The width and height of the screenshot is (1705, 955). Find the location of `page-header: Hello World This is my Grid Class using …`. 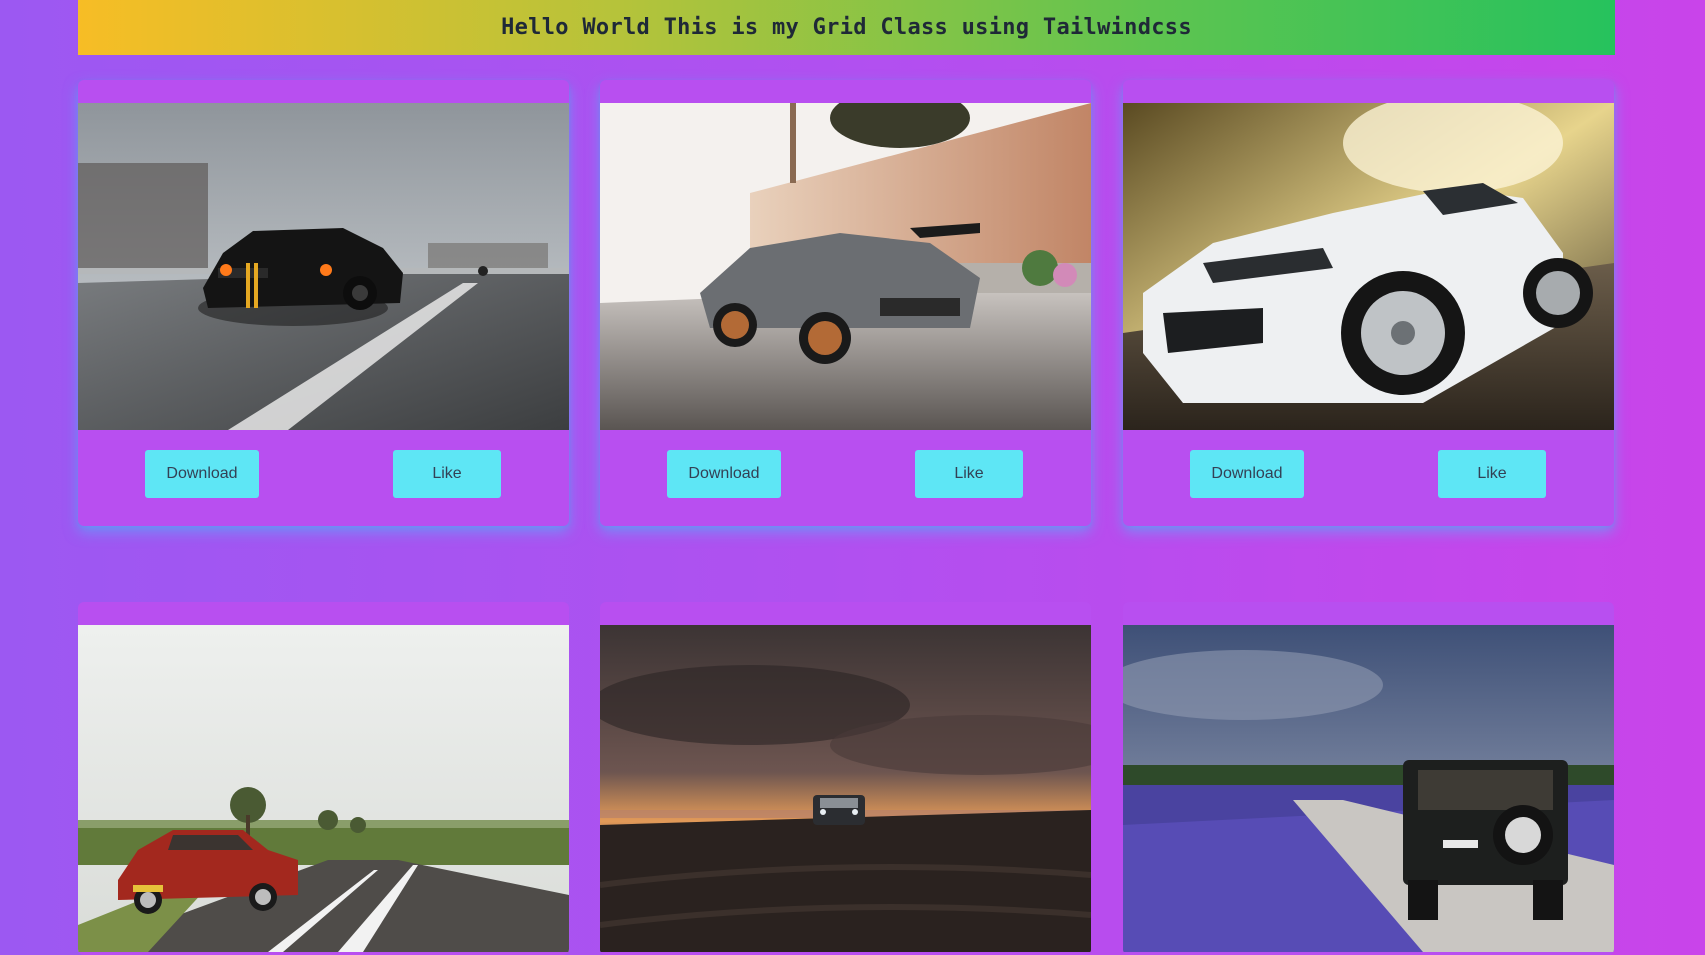

page-header: Hello World This is my Grid Class using … is located at coordinates (846, 27).